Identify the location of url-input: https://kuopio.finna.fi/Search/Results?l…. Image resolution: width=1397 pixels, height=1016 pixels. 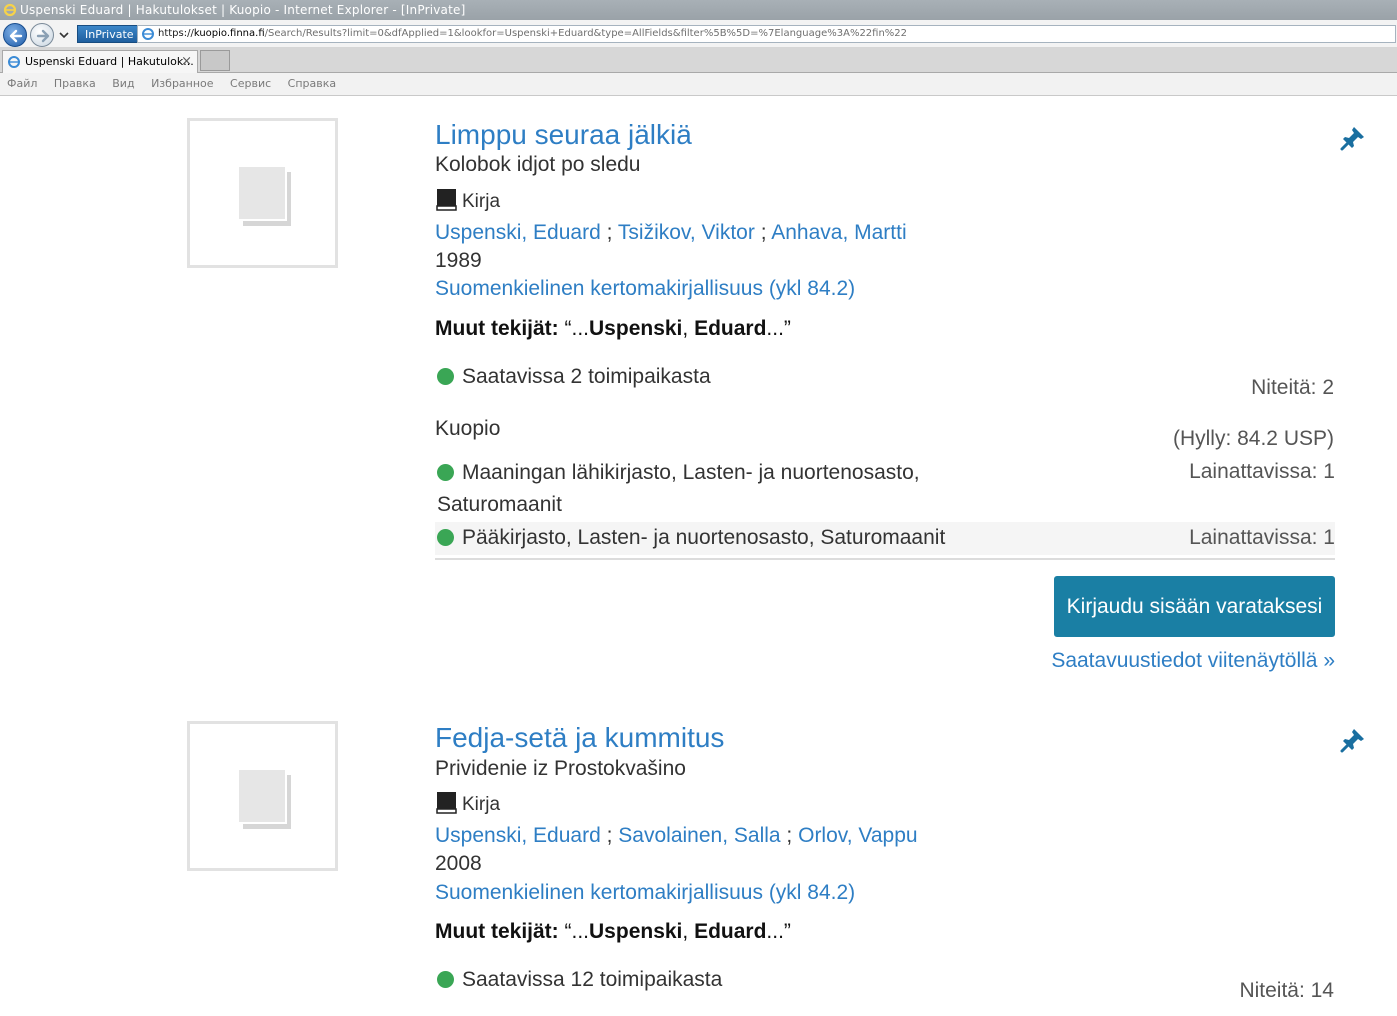
(766, 34).